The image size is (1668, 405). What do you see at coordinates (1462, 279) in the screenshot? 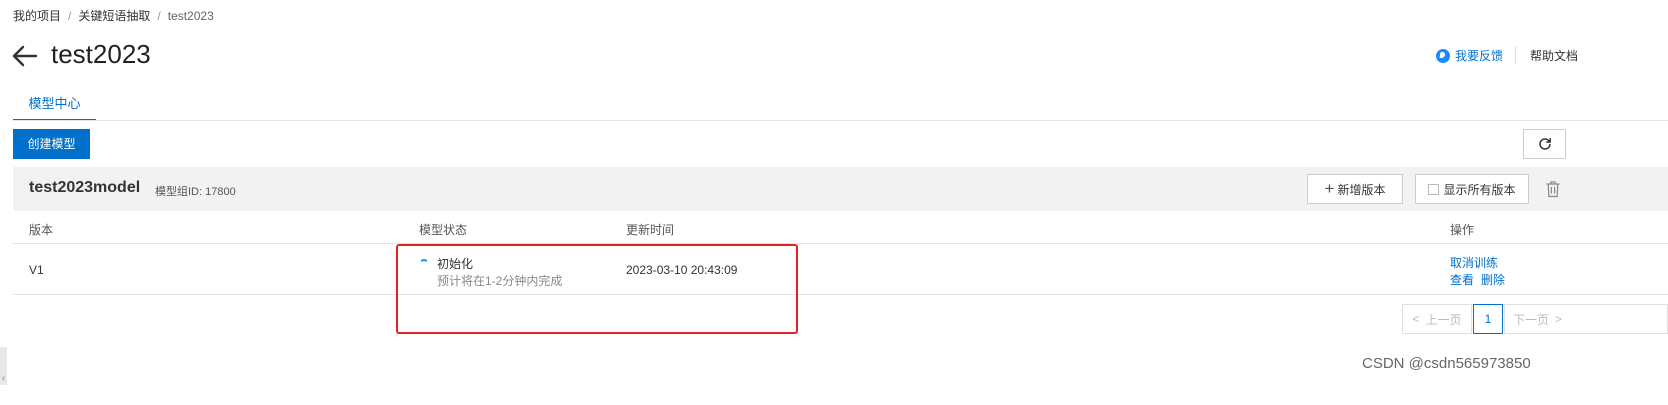
I see `view-link: 查看` at bounding box center [1462, 279].